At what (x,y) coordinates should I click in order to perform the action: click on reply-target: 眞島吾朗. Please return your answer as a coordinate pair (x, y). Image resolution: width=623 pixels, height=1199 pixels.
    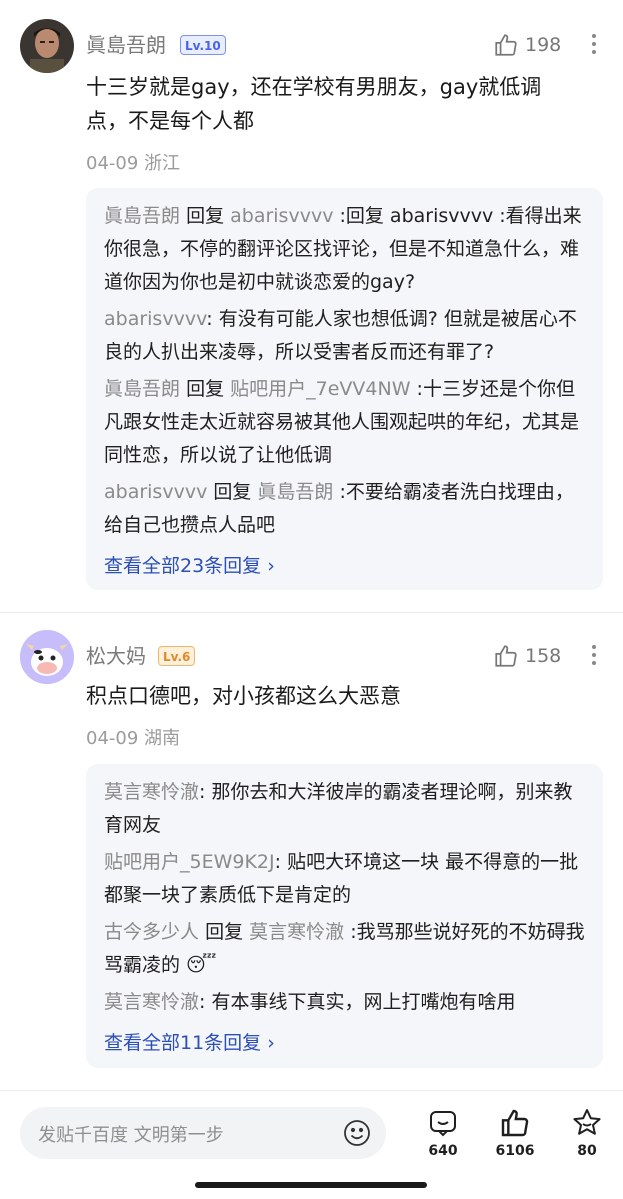
    Looking at the image, I should click on (295, 492).